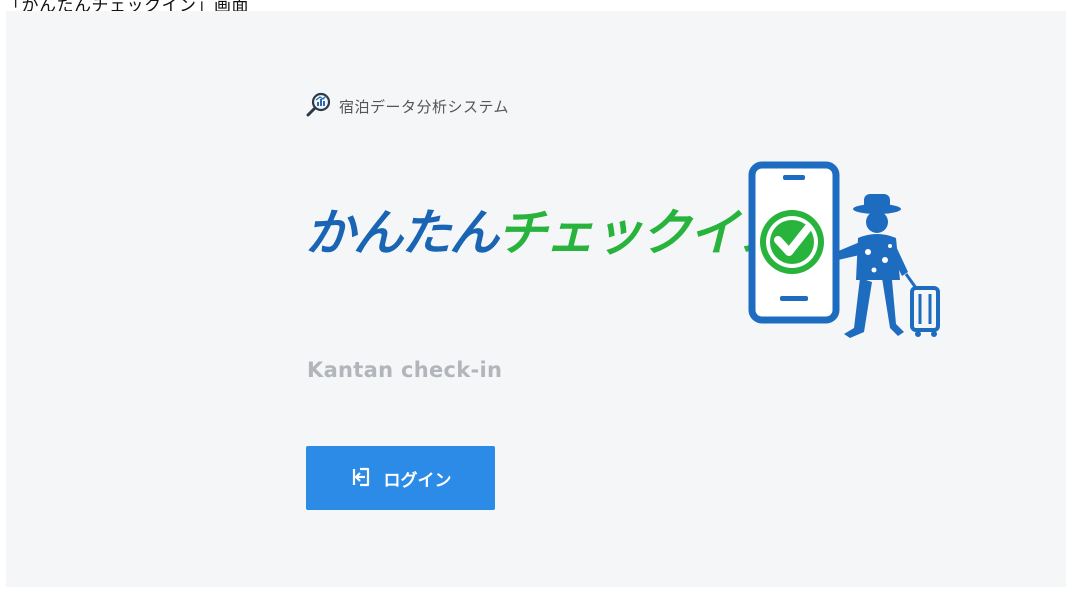 This screenshot has width=1070, height=590. Describe the element at coordinates (417, 480) in the screenshot. I see `login-button-label: ログイン` at that location.